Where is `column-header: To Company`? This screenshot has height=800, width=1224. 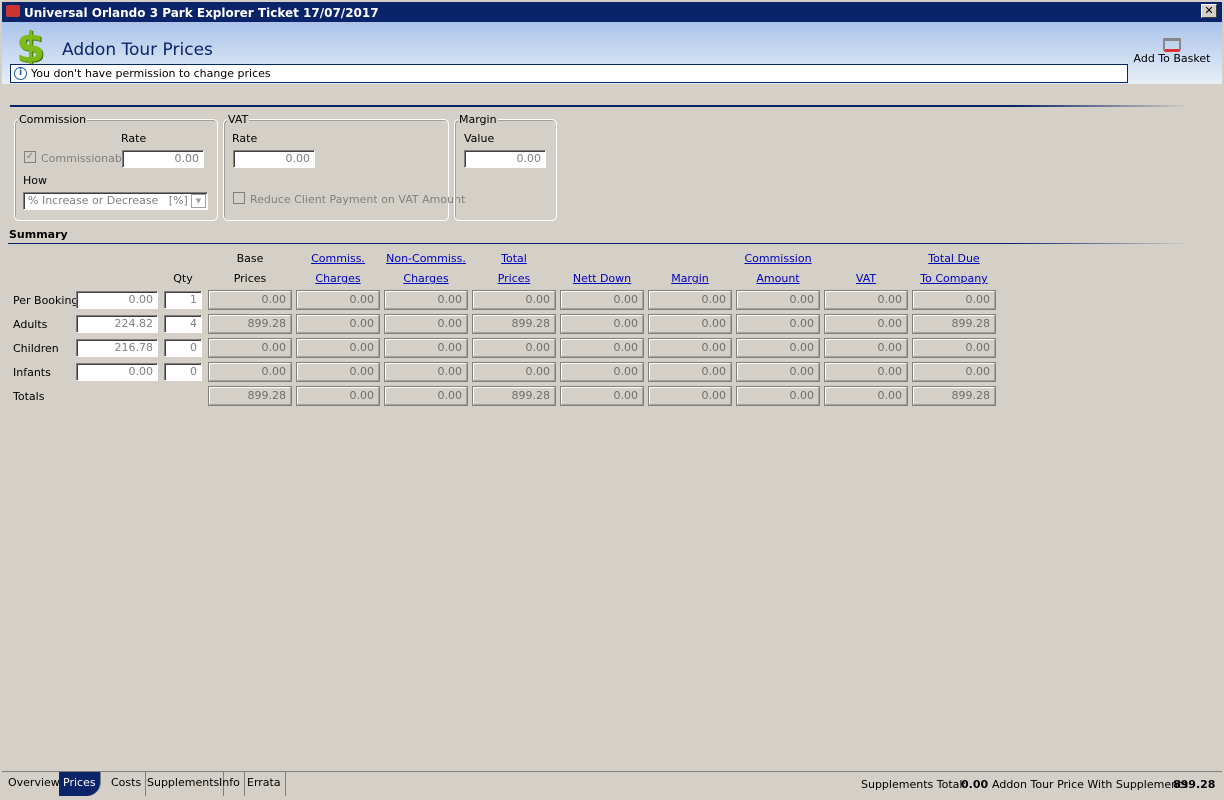
column-header: To Company is located at coordinates (954, 278).